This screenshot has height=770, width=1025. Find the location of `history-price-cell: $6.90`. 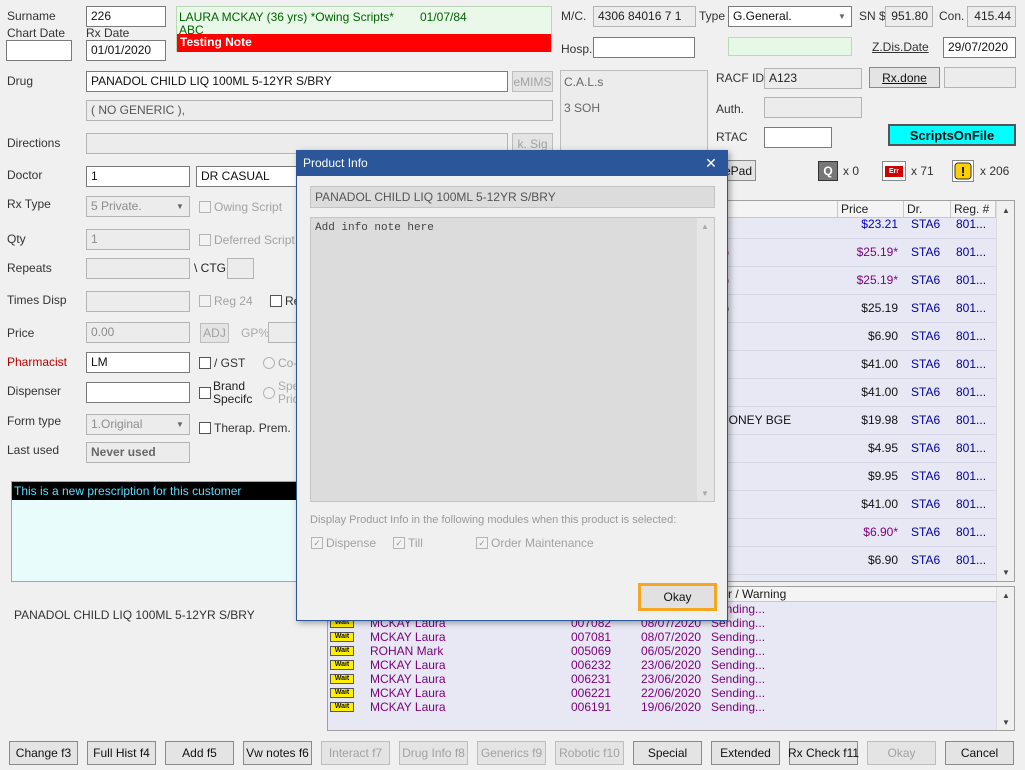

history-price-cell: $6.90 is located at coordinates (882, 560).